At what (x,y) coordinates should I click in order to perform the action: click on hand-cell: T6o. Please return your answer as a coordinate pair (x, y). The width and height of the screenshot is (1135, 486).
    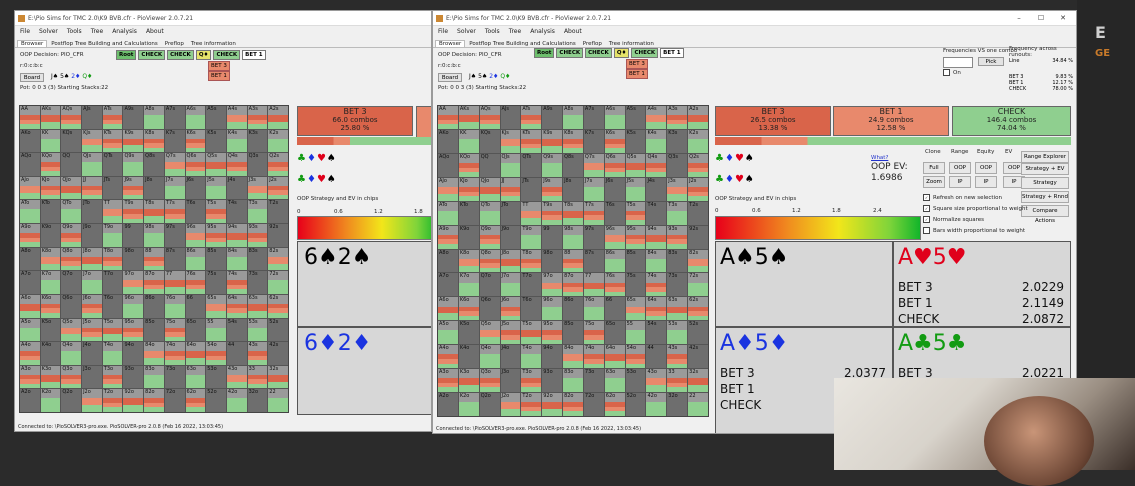
    Looking at the image, I should click on (112, 306).